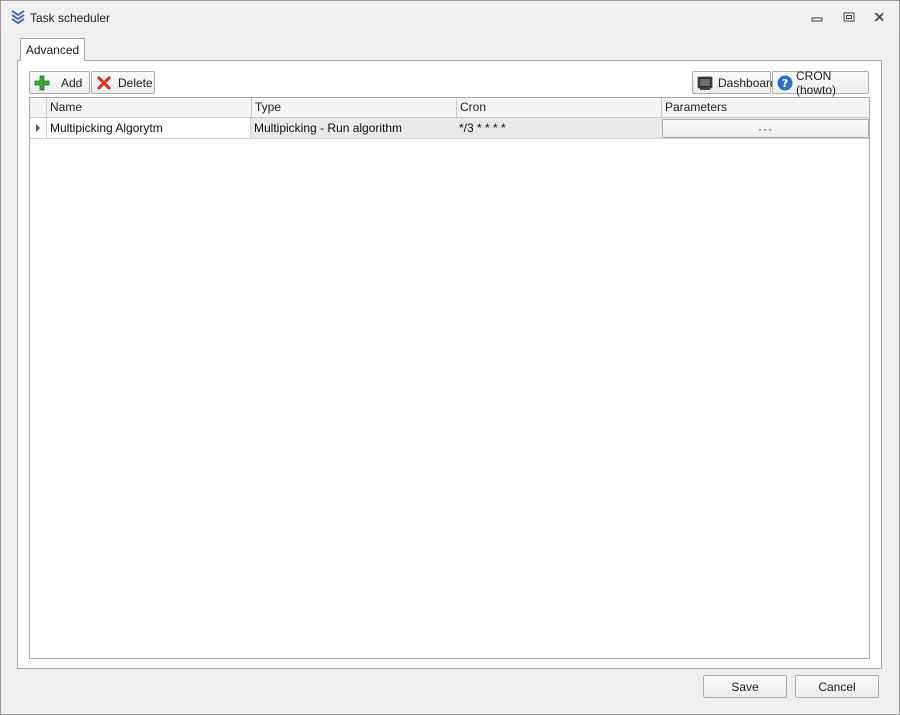  Describe the element at coordinates (59, 82) in the screenshot. I see `add-button: Add` at that location.